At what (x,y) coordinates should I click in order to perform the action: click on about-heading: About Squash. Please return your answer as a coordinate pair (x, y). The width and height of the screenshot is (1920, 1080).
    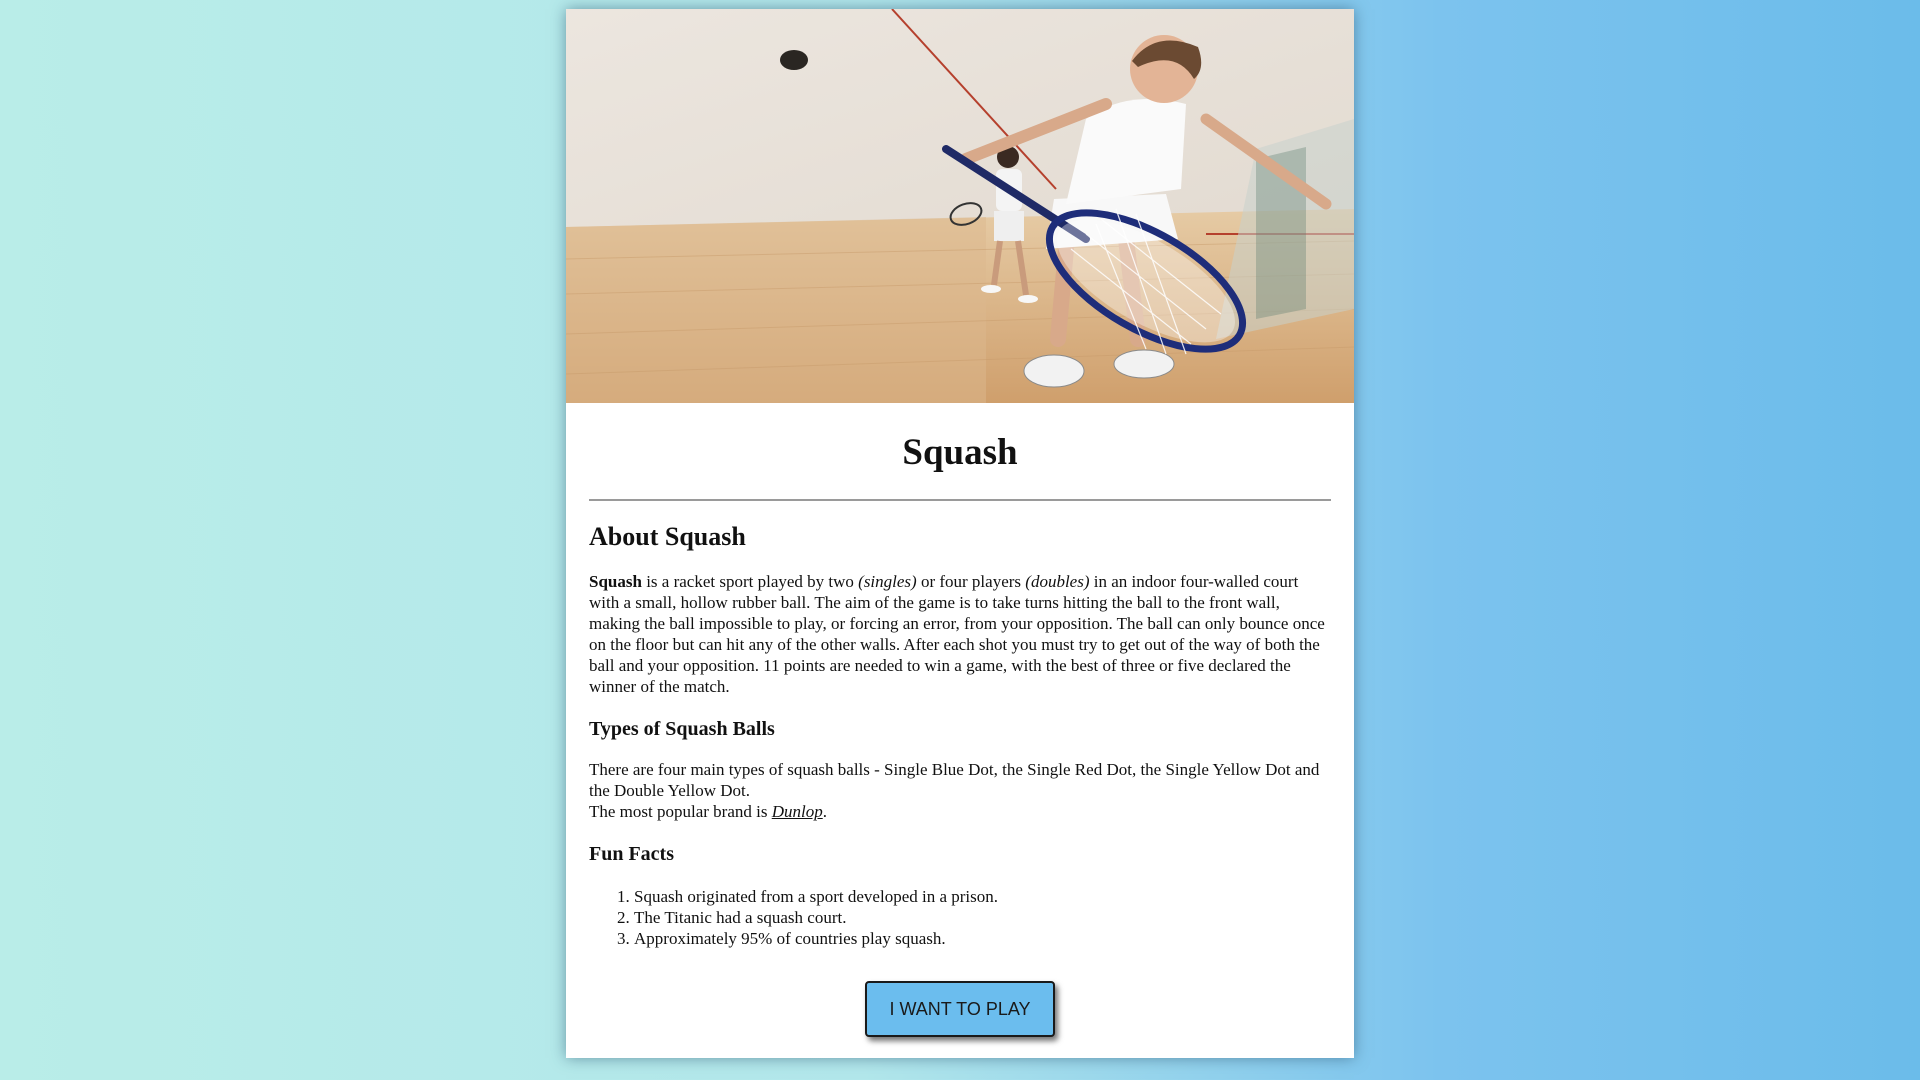
    Looking at the image, I should click on (667, 536).